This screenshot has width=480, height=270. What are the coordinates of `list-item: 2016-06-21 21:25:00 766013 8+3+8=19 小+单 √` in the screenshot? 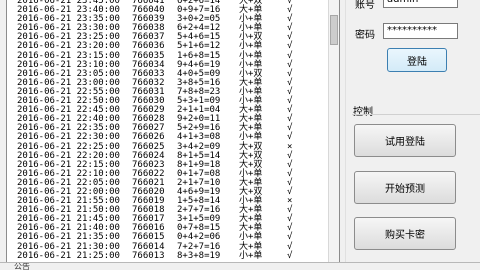 It's located at (173, 255).